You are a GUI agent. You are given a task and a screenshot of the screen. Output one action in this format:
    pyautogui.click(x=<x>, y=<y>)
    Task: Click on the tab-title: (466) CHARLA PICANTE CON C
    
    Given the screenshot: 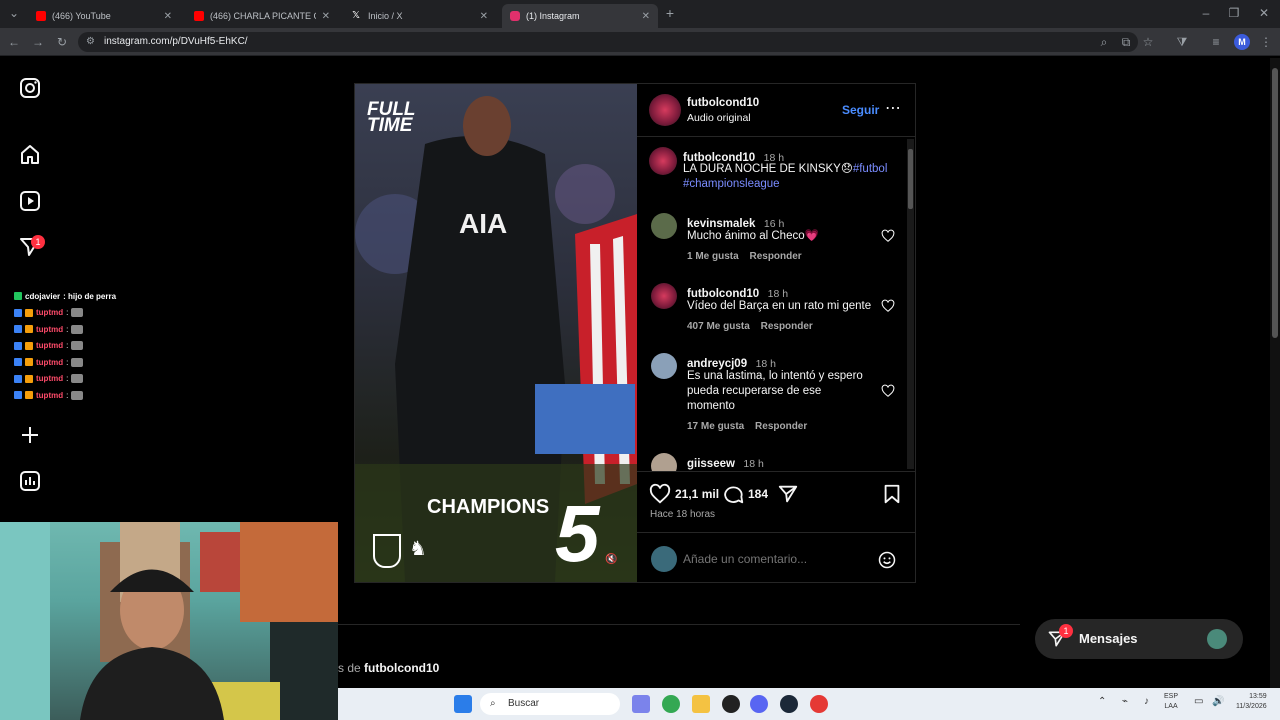 What is the action you would take?
    pyautogui.click(x=263, y=16)
    